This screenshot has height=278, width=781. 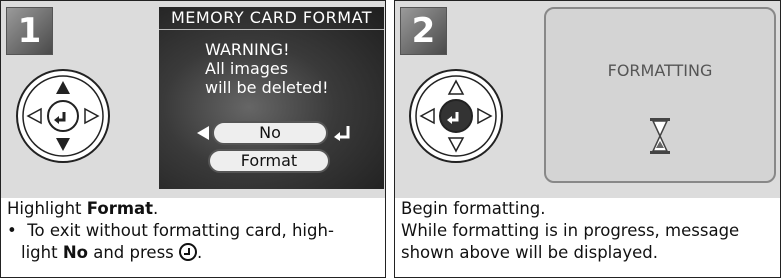 I want to click on bullet-item-cont: light No and press ., so click(x=112, y=252).